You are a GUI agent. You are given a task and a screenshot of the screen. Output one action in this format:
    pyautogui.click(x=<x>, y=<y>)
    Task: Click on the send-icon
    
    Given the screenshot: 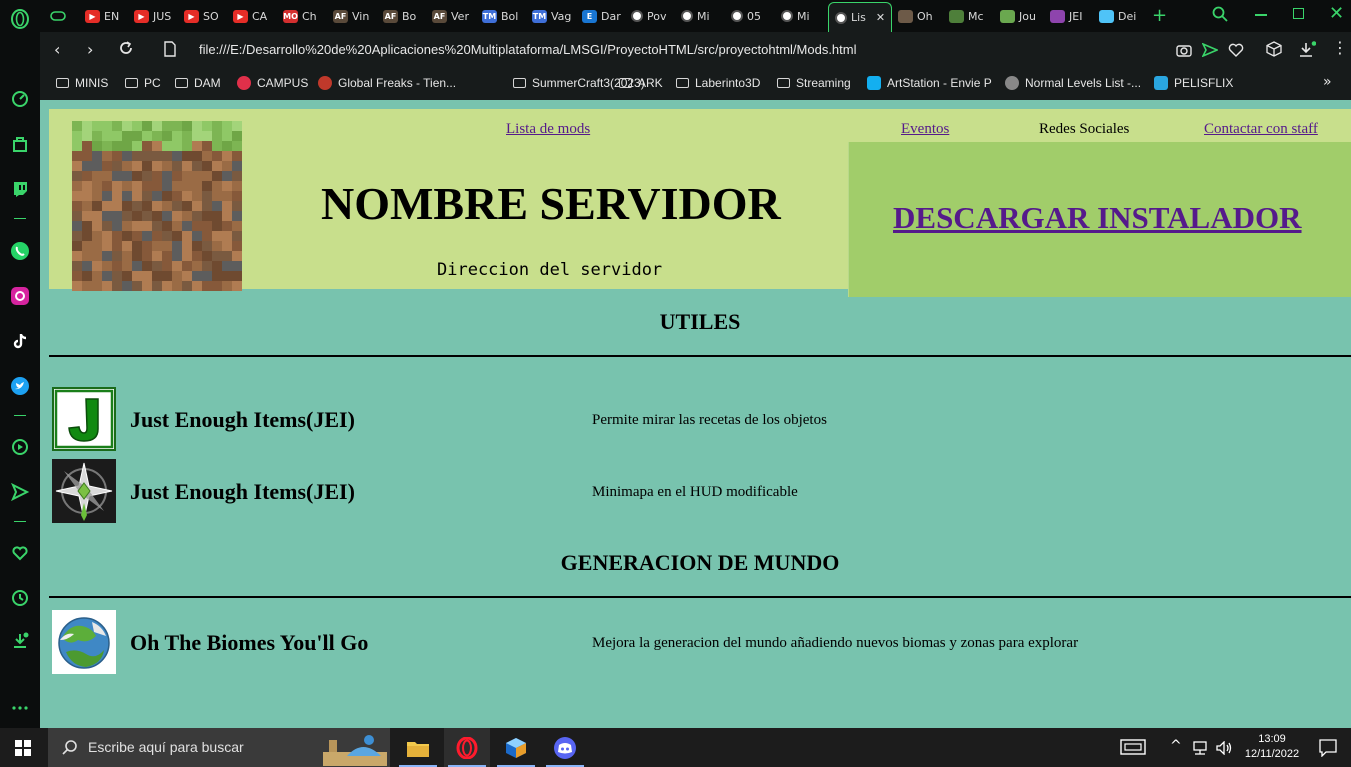 What is the action you would take?
    pyautogui.click(x=20, y=492)
    